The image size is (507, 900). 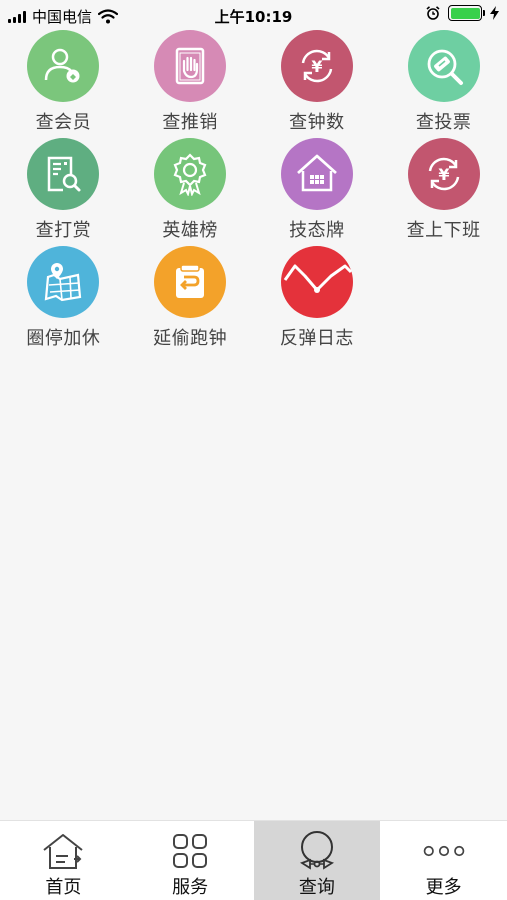 I want to click on tile-tech-status-board: 技态牌, so click(x=317, y=192).